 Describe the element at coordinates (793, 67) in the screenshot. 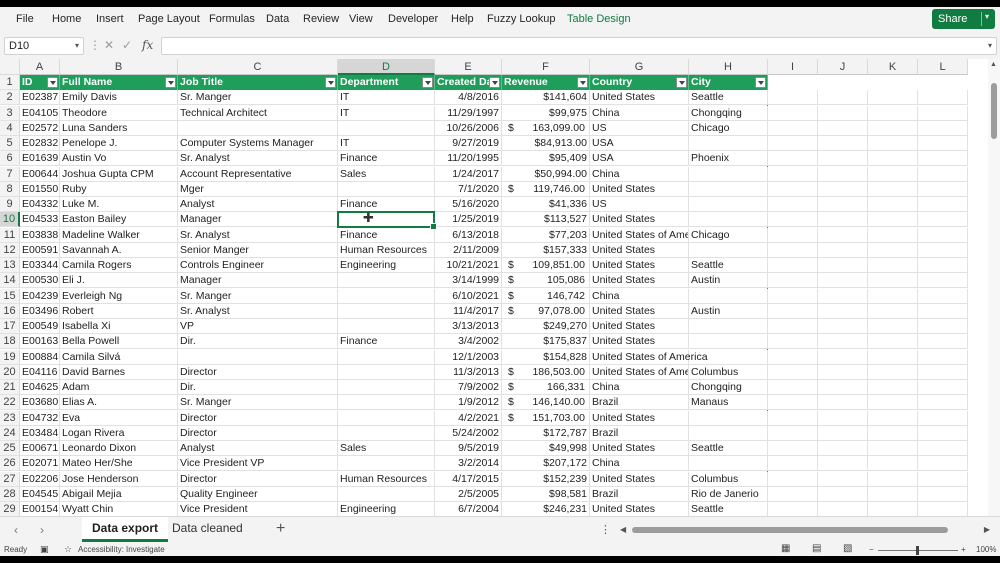

I see `column-header-i: I` at that location.